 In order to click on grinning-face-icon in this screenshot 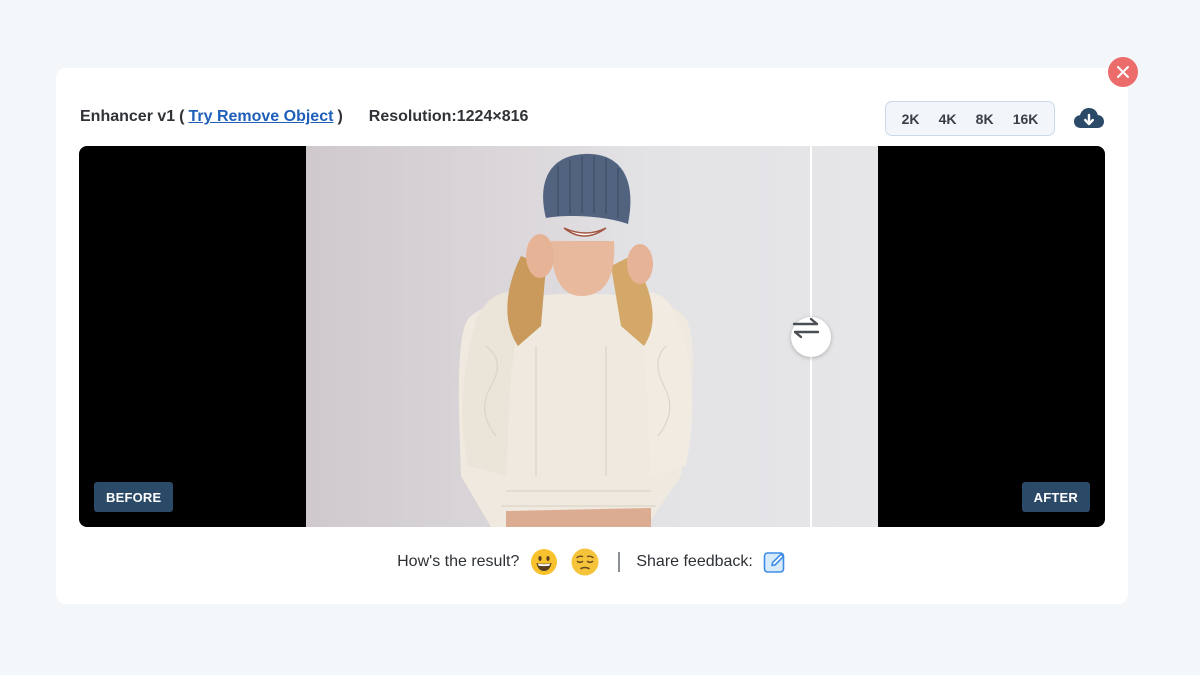, I will do `click(544, 562)`.